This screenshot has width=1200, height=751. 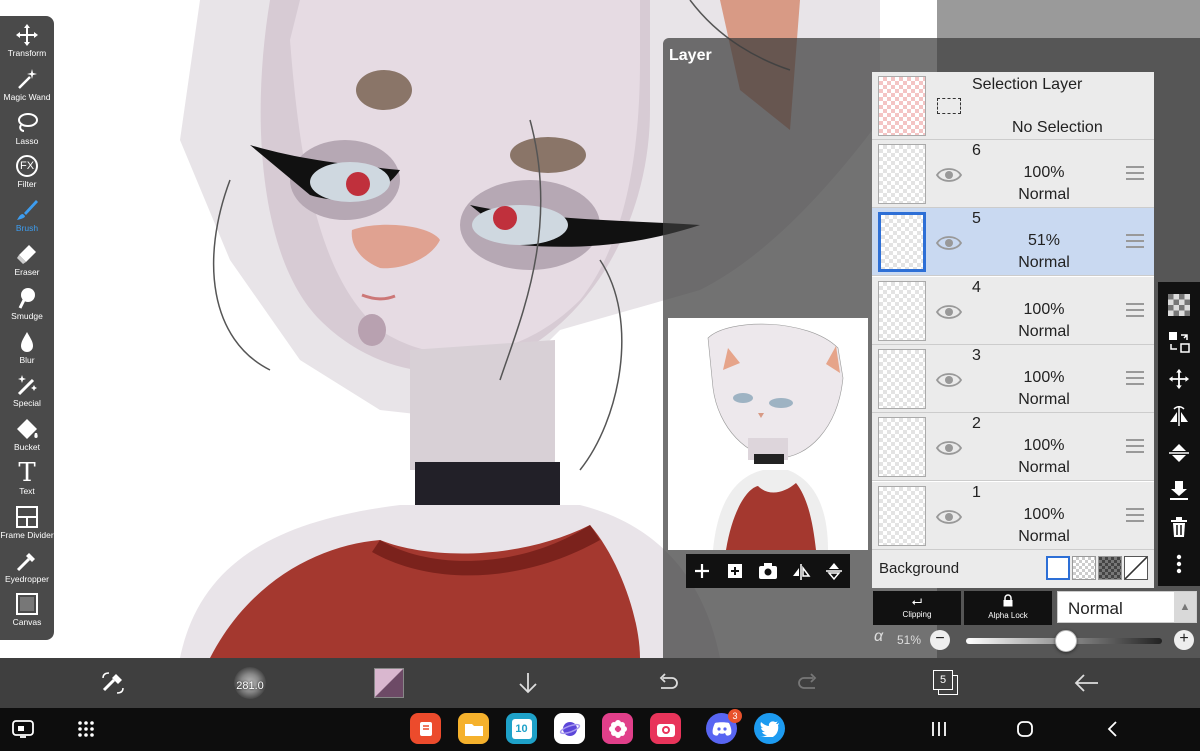 I want to click on special-icon, so click(x=27, y=385).